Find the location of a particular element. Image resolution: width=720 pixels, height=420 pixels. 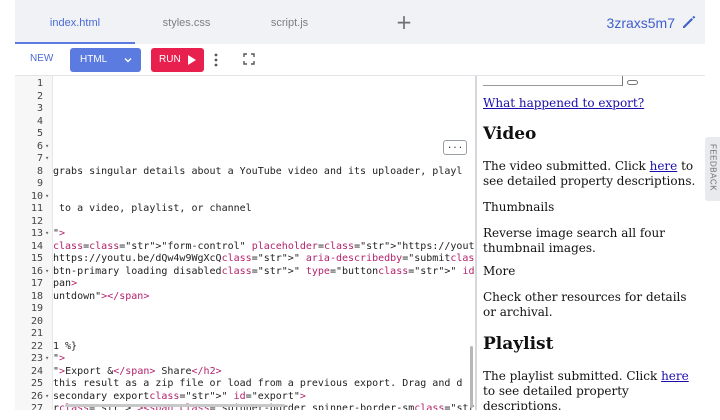

line-number: 2 is located at coordinates (39, 96).